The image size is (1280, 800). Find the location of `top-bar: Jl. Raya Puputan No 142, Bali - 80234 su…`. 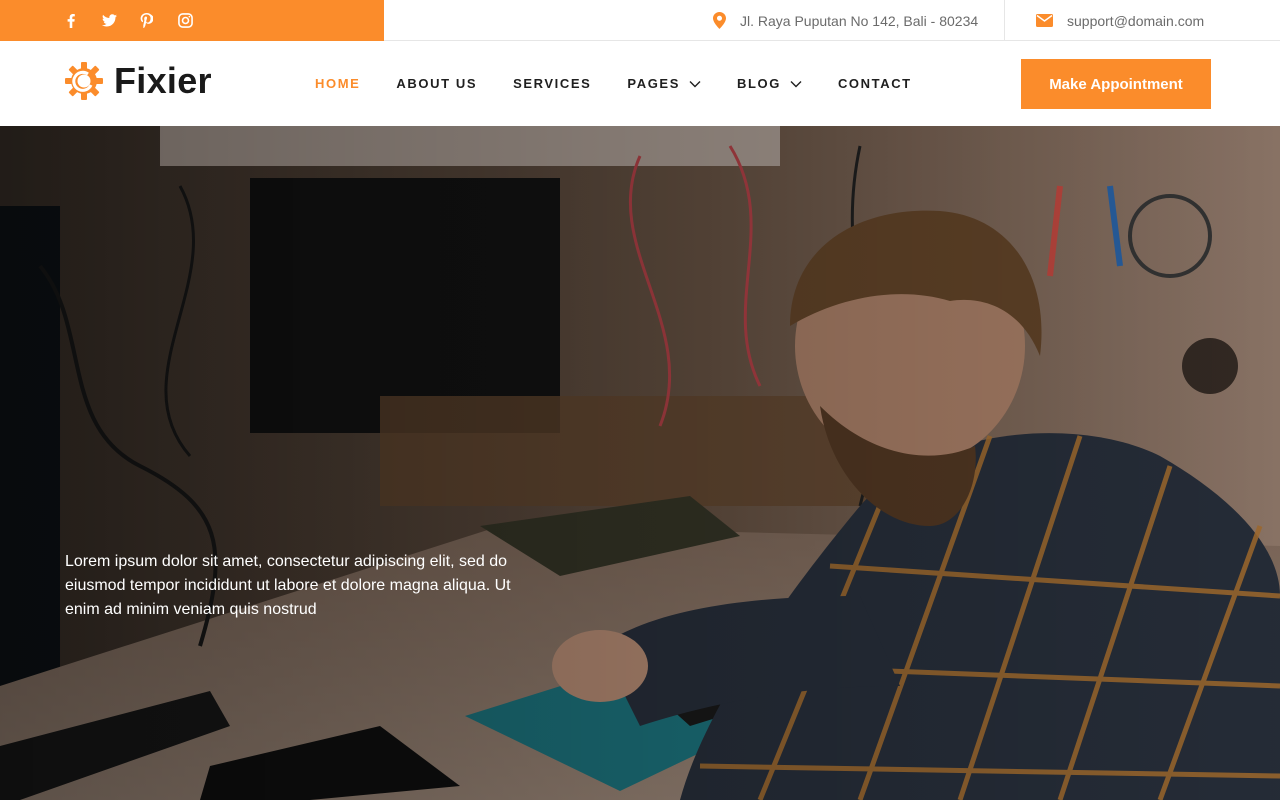

top-bar: Jl. Raya Puputan No 142, Bali - 80234 su… is located at coordinates (640, 20).